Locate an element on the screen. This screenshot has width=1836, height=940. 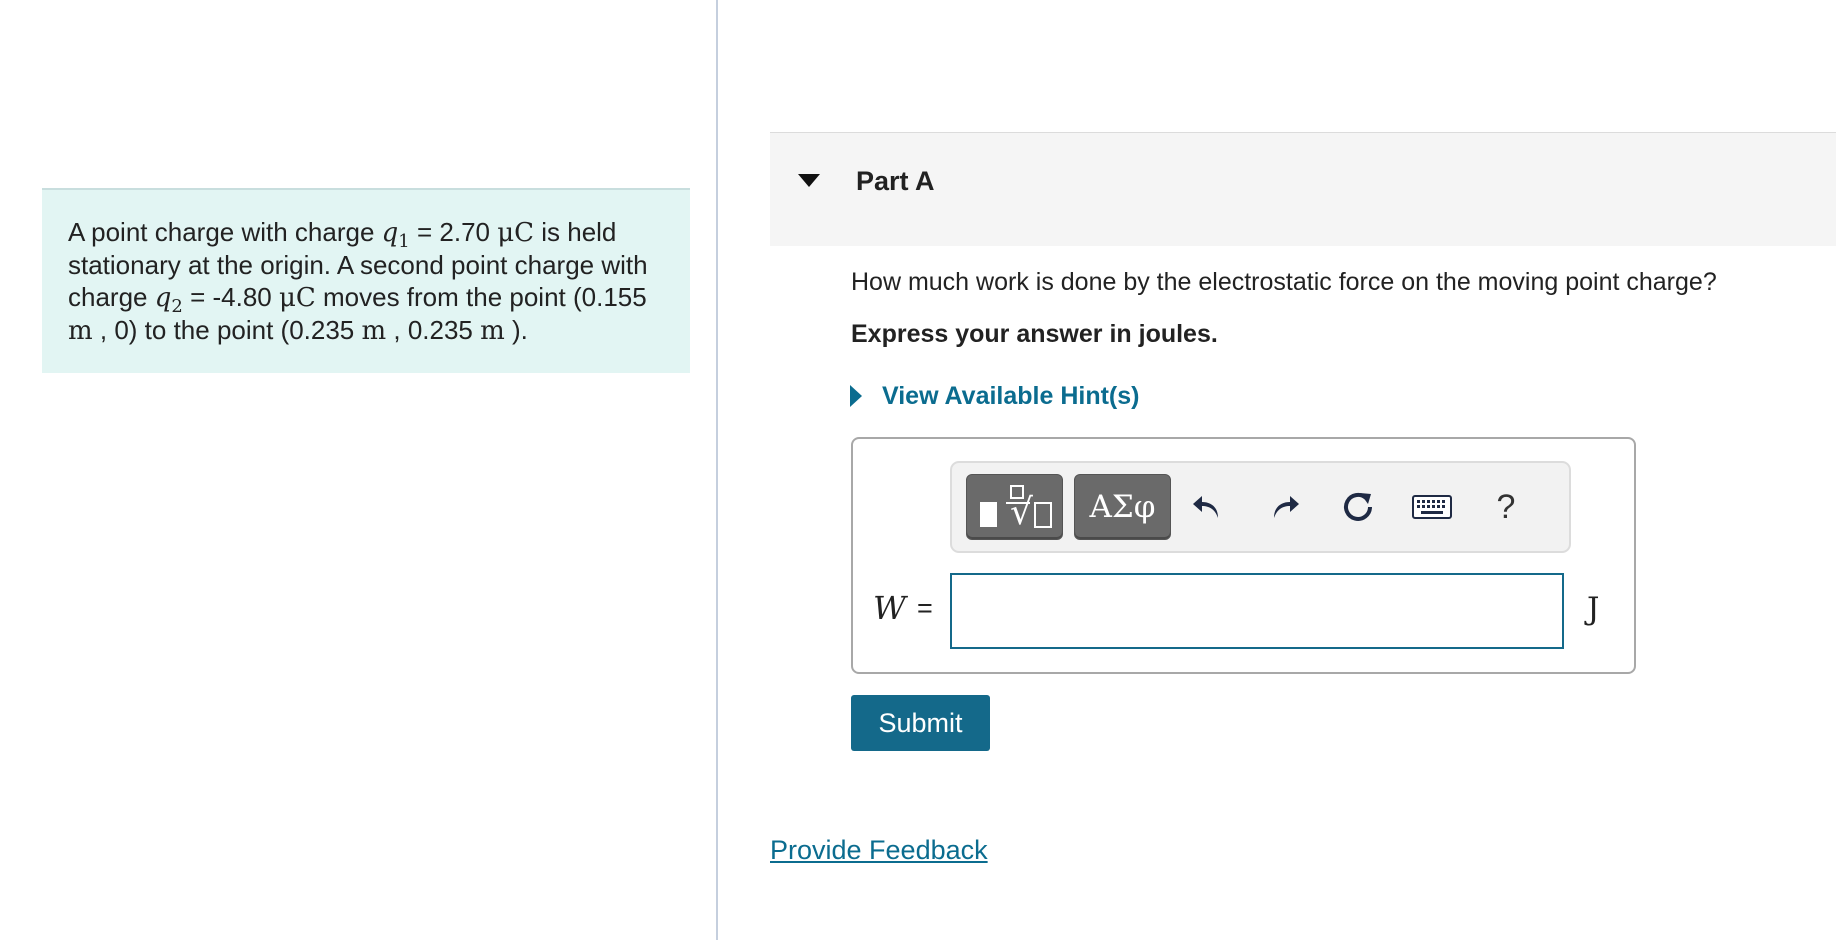
part-header: Part A is located at coordinates (1303, 189).